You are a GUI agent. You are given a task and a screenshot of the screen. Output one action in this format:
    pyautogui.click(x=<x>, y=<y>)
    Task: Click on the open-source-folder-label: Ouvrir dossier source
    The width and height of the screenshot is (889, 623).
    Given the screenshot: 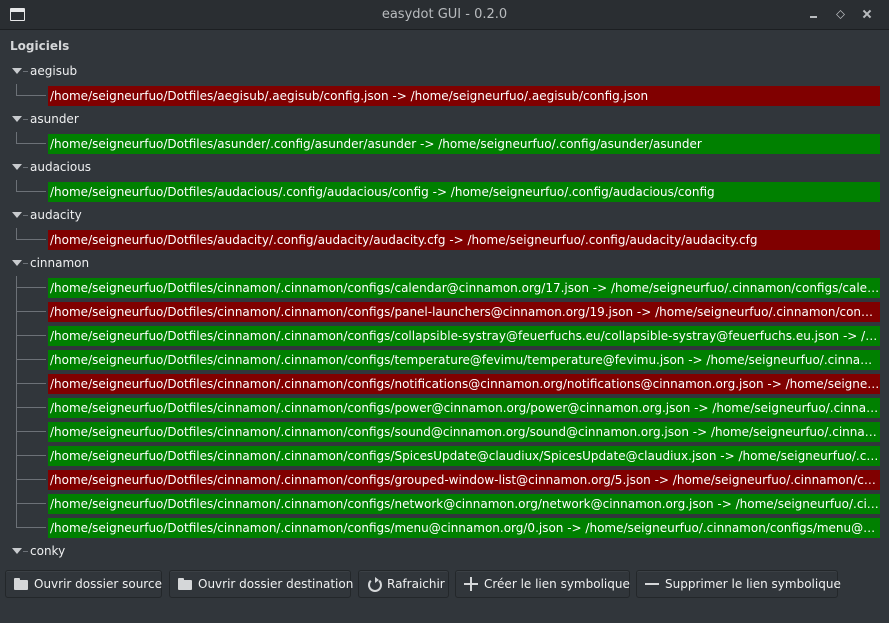 What is the action you would take?
    pyautogui.click(x=98, y=584)
    